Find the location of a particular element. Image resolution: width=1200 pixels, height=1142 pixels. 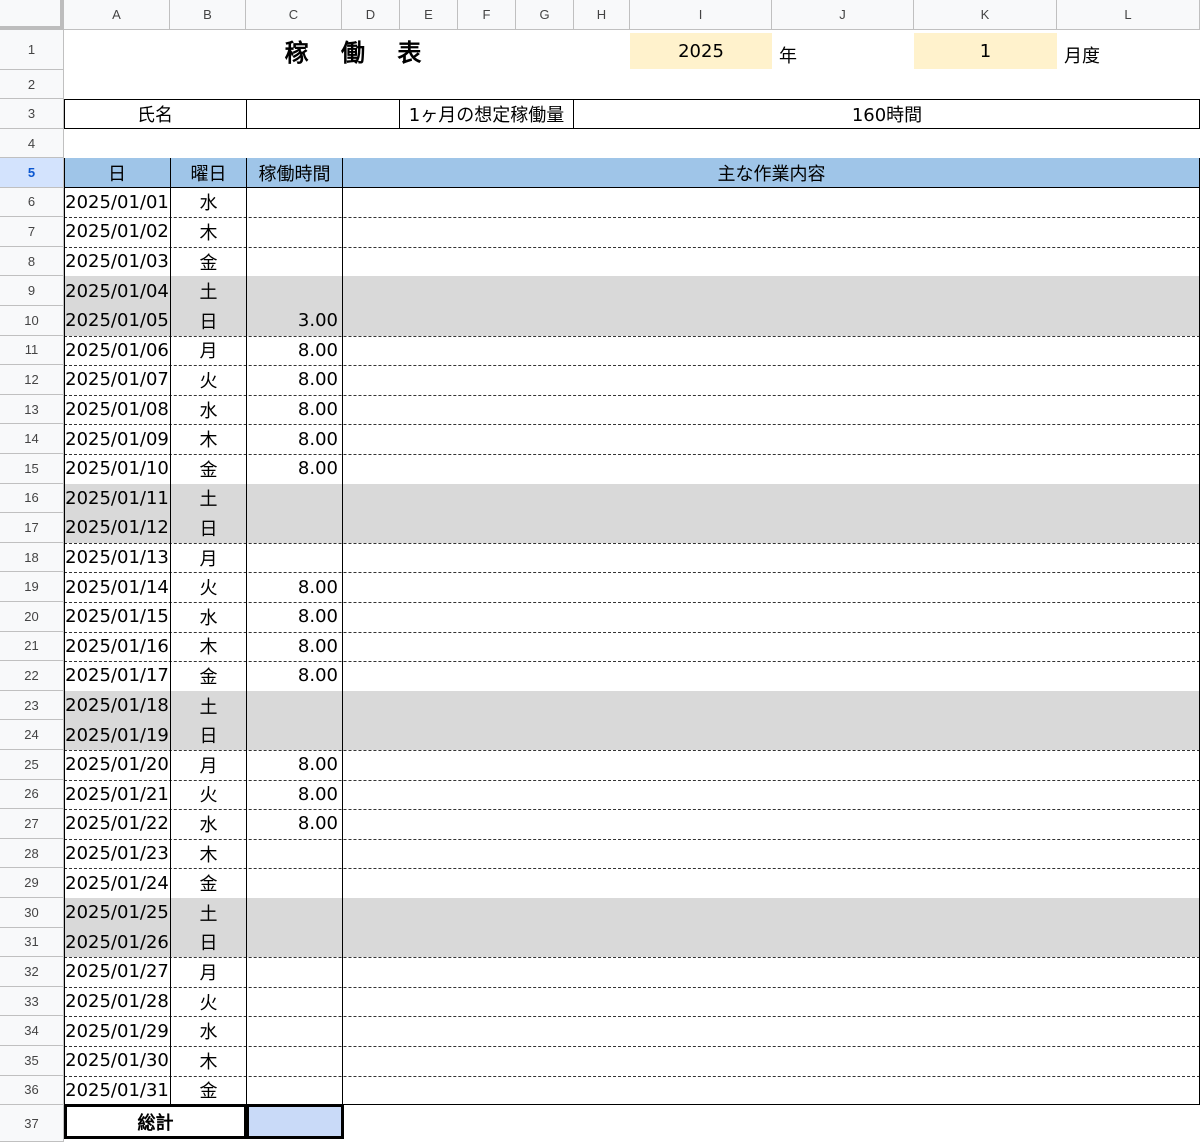

row-header-36: 36 is located at coordinates (32, 1090).